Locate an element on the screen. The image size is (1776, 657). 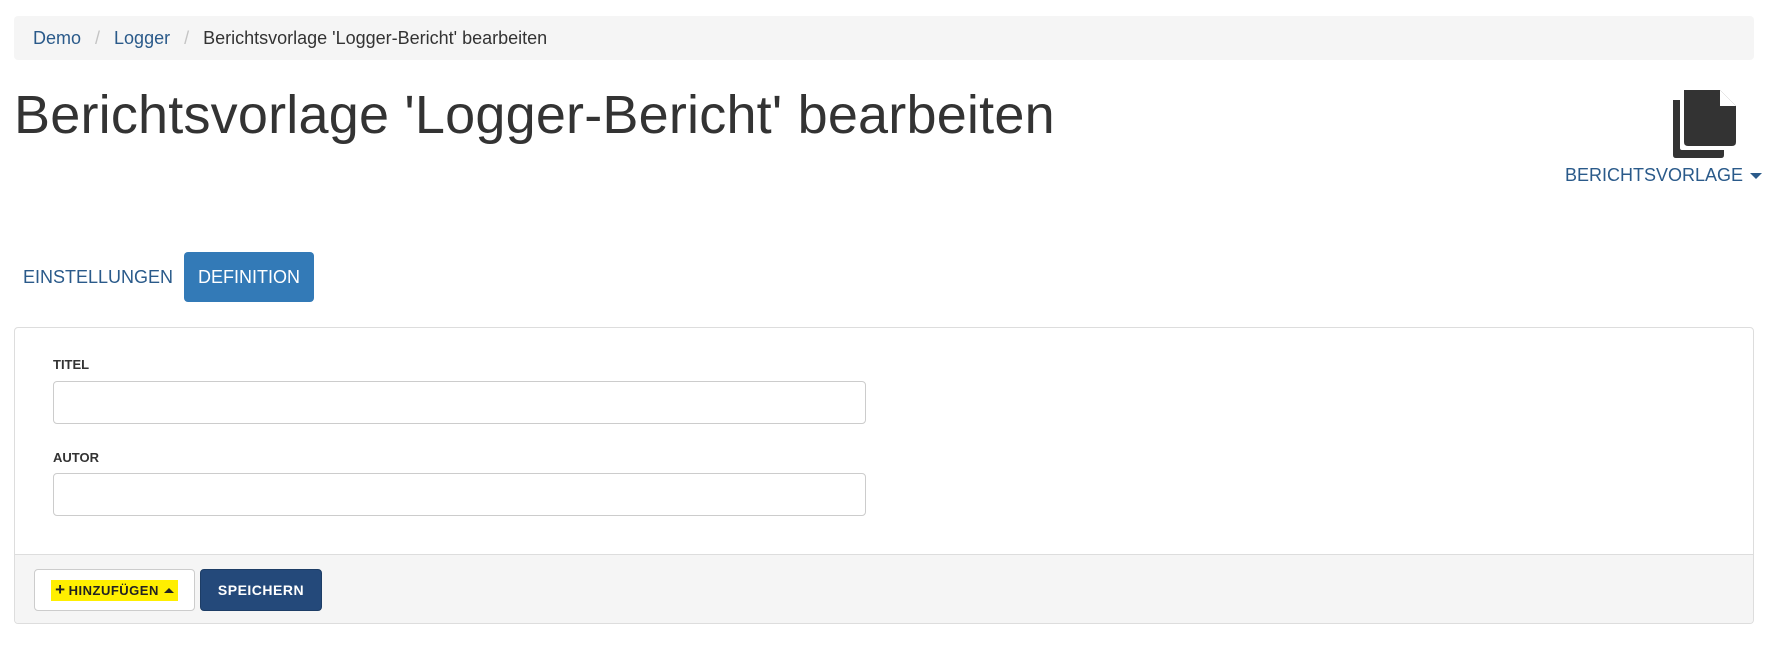
template-dropdown: BERICHTSVORLAGE is located at coordinates (1664, 175).